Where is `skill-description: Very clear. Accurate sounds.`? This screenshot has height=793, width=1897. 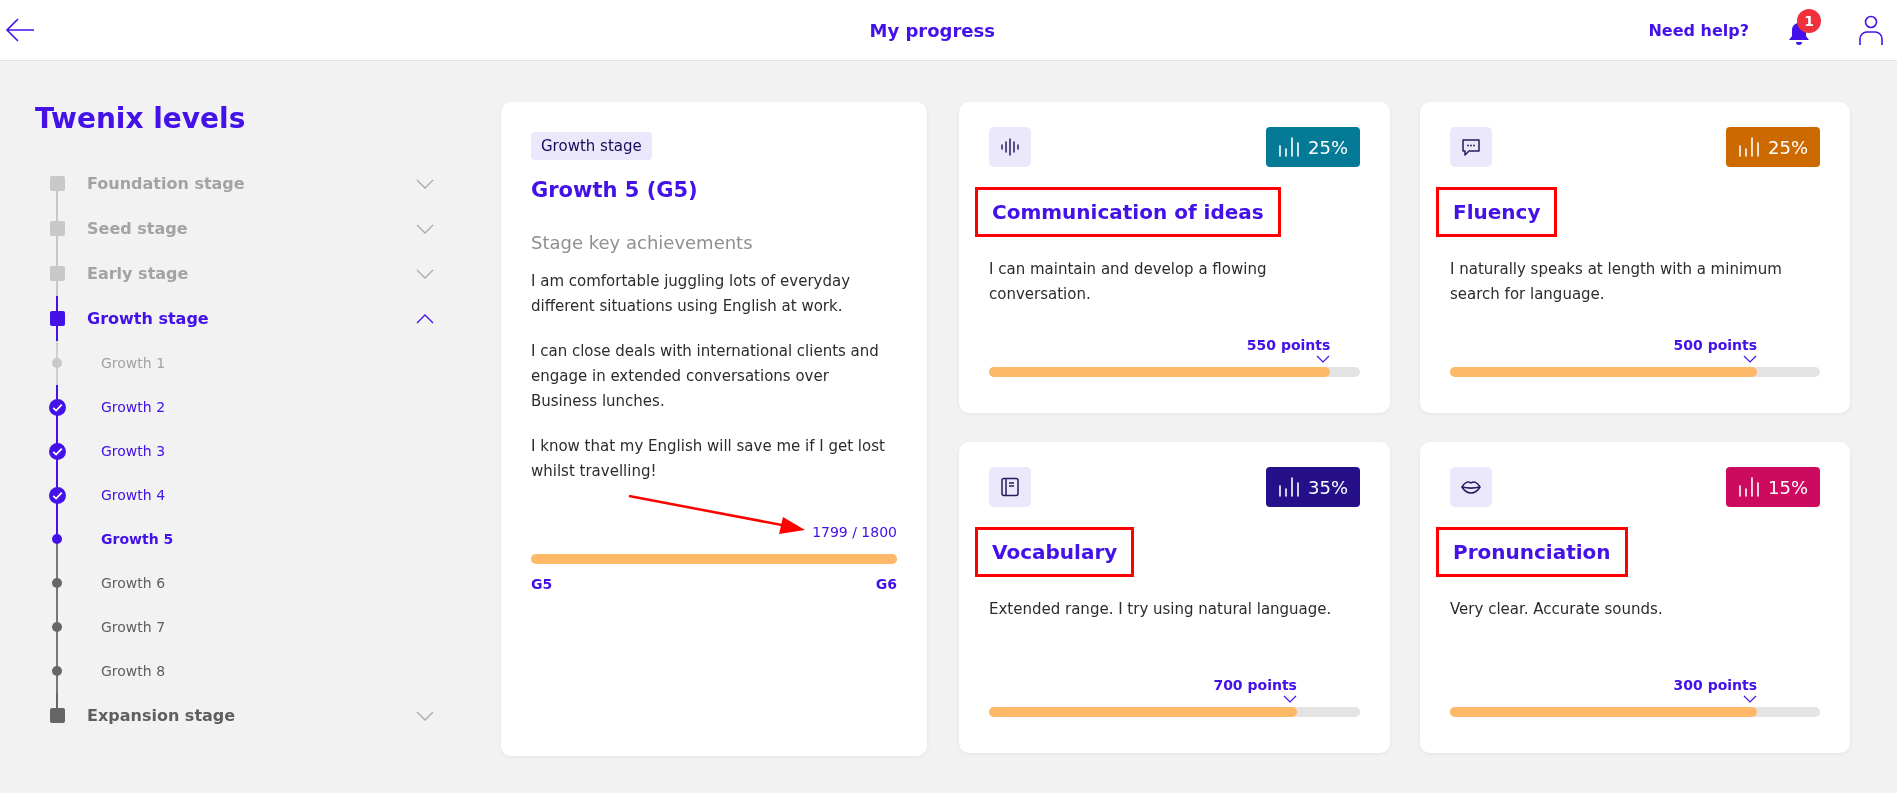
skill-description: Very clear. Accurate sounds. is located at coordinates (1557, 609).